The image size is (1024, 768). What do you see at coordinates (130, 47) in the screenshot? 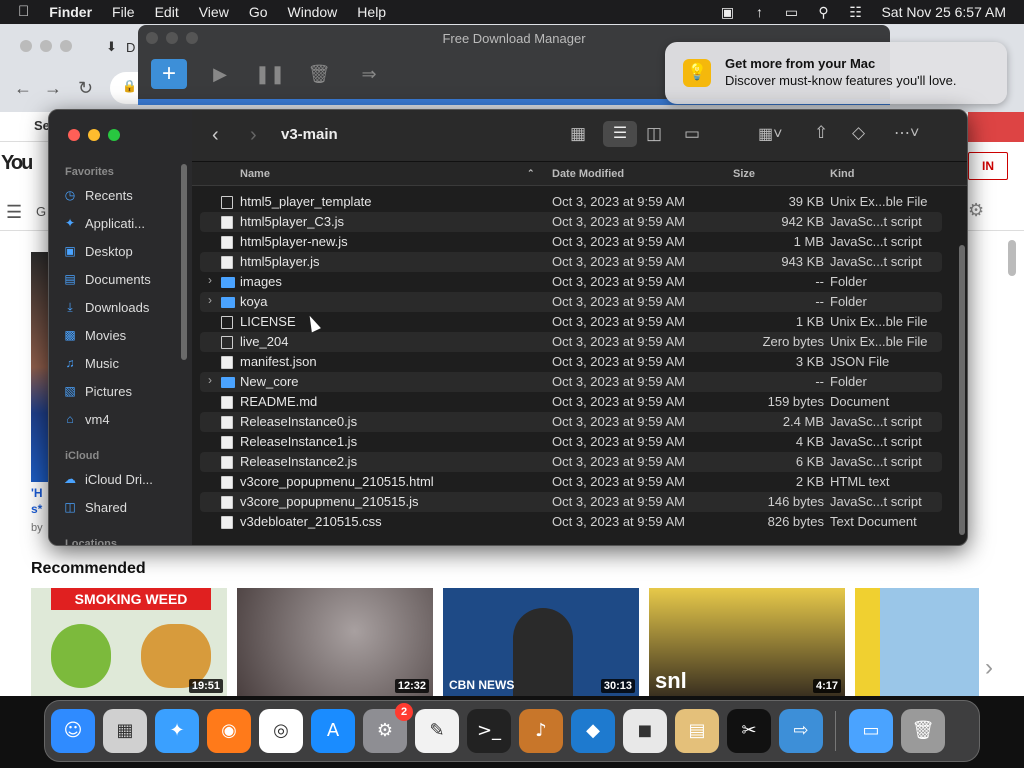
I see `tab-title: D` at bounding box center [130, 47].